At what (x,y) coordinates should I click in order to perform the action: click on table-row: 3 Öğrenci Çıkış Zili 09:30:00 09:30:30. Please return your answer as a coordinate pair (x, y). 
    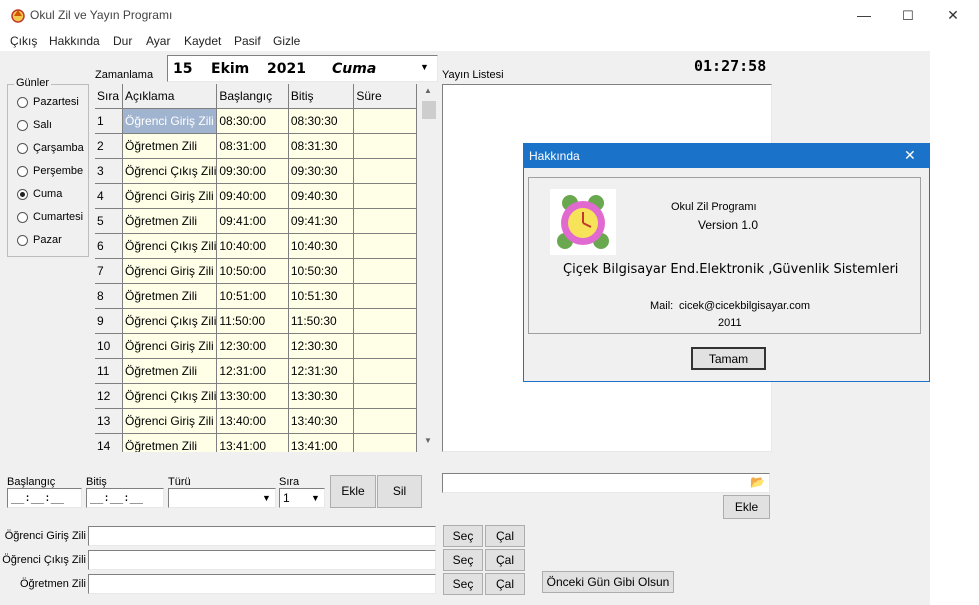
    Looking at the image, I should click on (256, 171).